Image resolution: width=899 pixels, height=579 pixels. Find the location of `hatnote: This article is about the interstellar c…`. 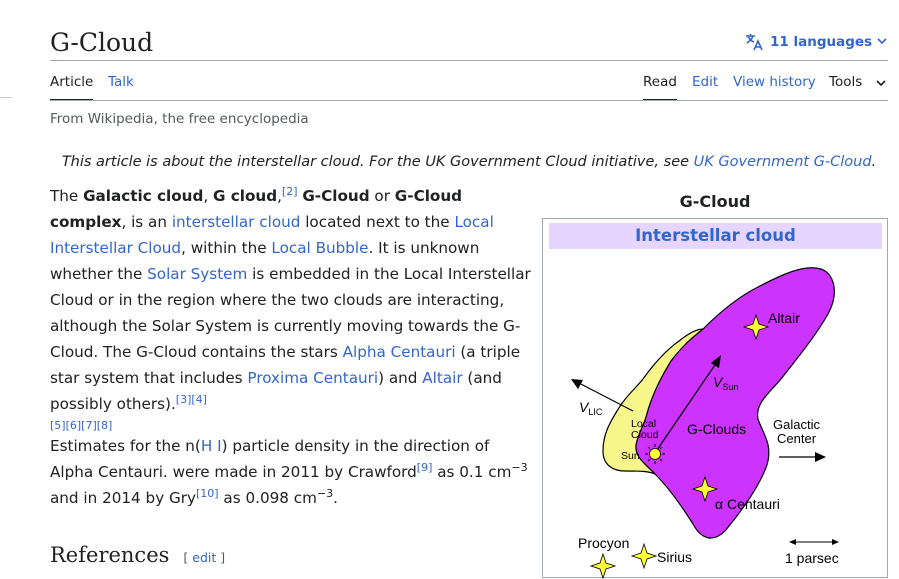

hatnote: This article is about the interstellar c… is located at coordinates (469, 162).